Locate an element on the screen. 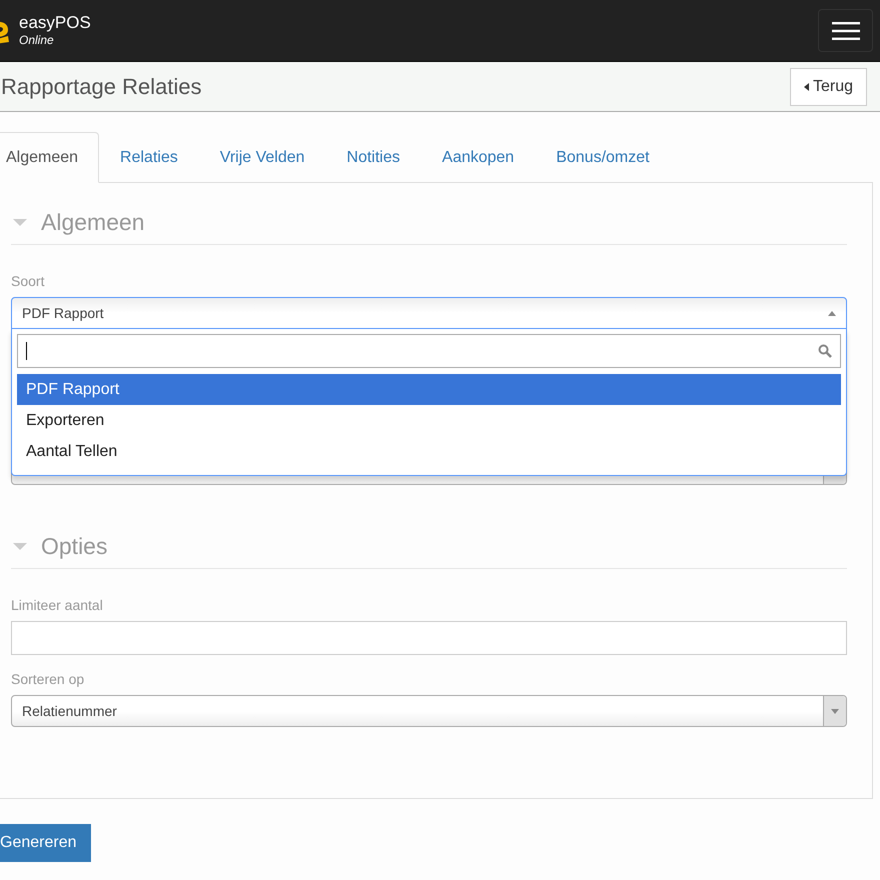  tab: Relaties is located at coordinates (149, 157).